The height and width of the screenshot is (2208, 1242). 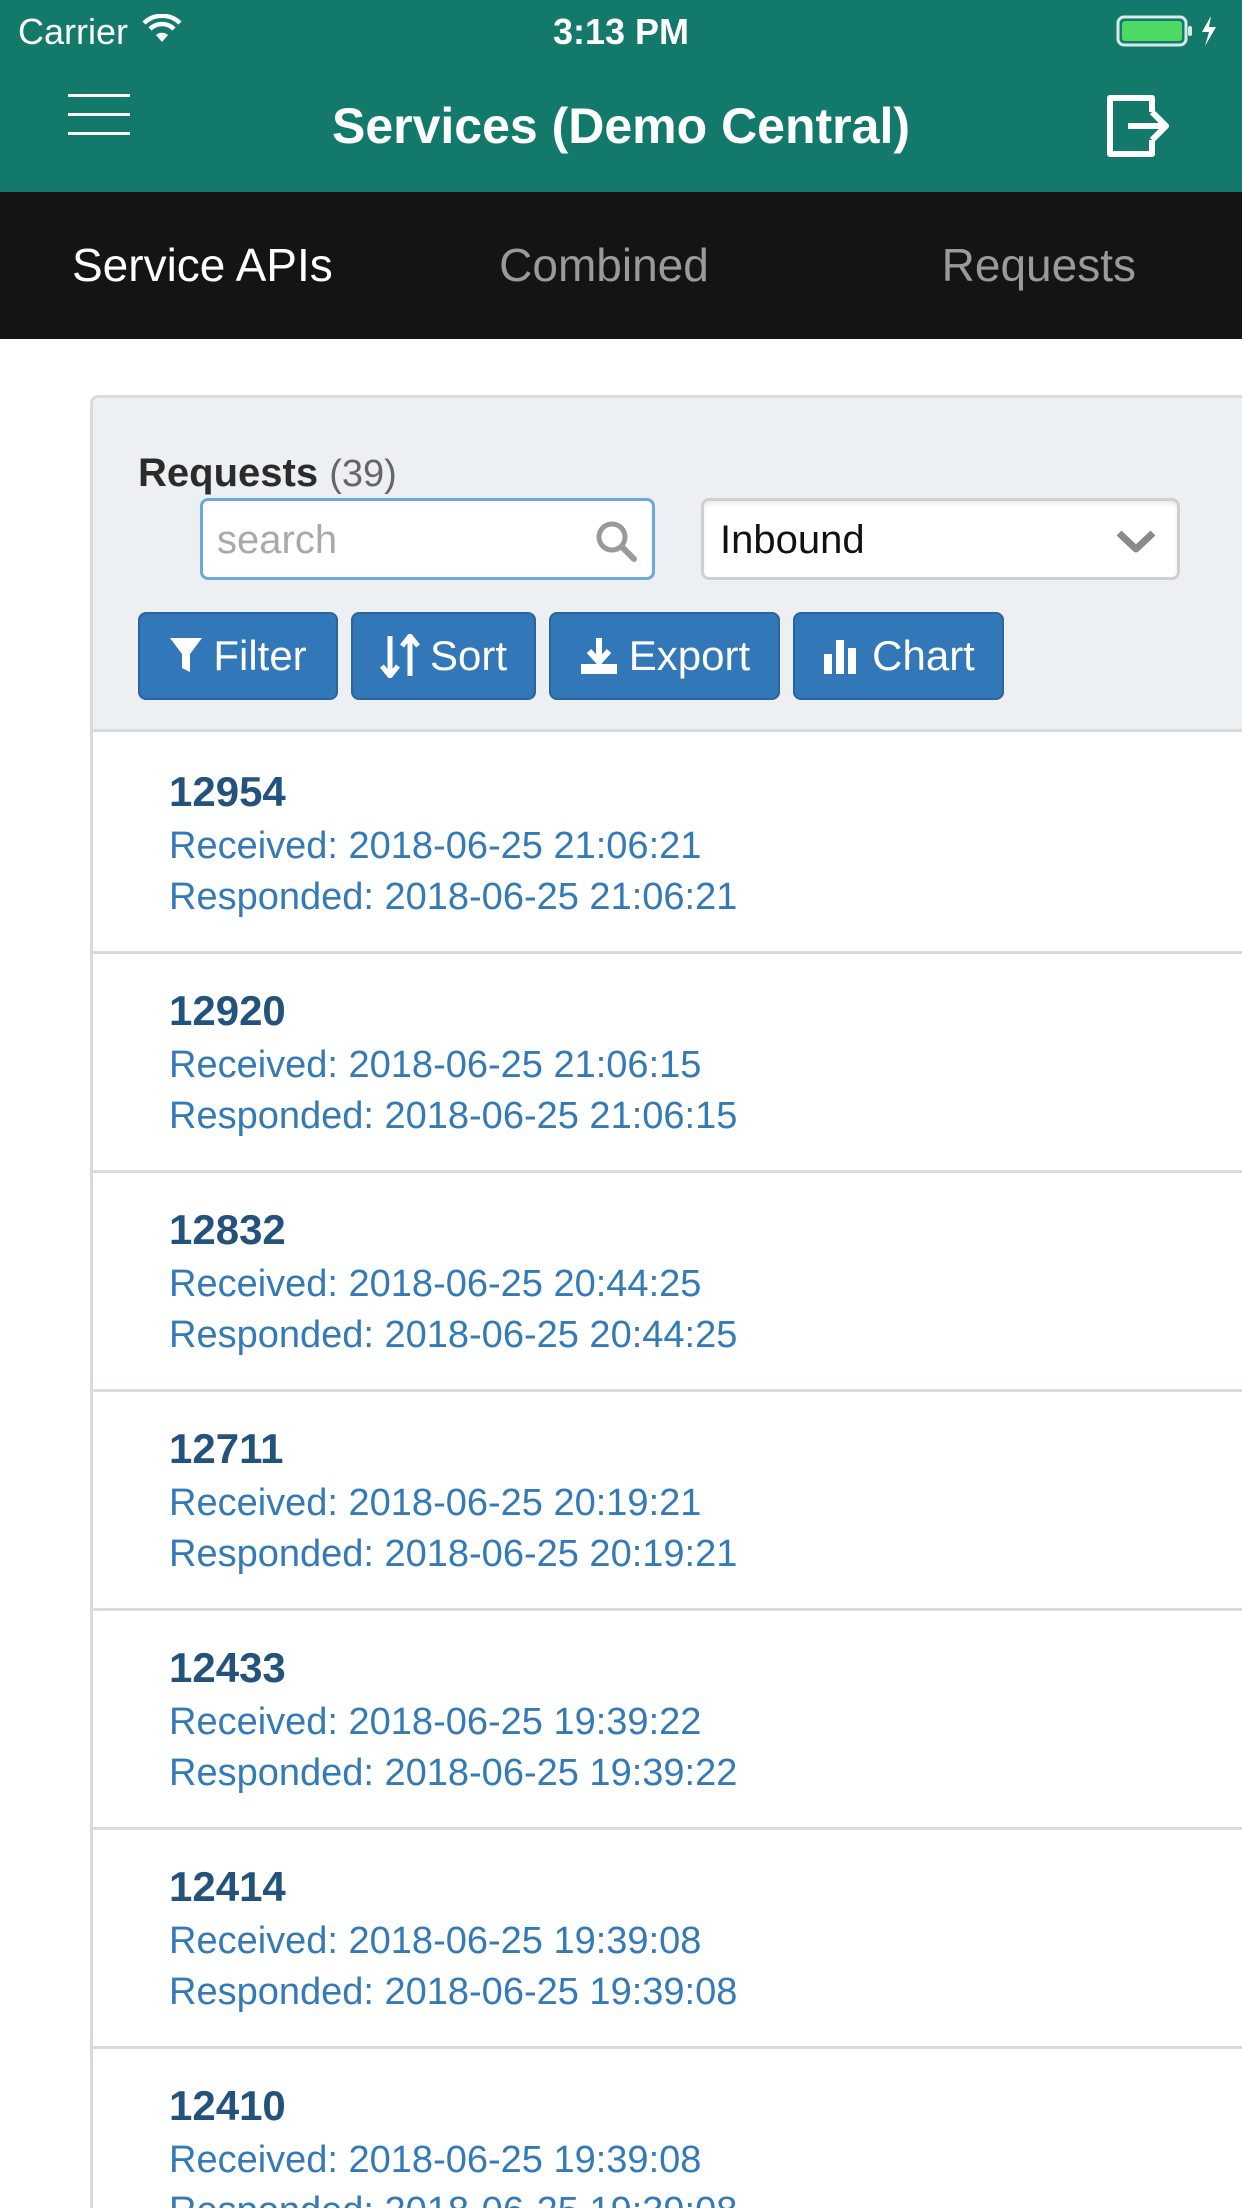 What do you see at coordinates (226, 1448) in the screenshot?
I see `request-id: 12711` at bounding box center [226, 1448].